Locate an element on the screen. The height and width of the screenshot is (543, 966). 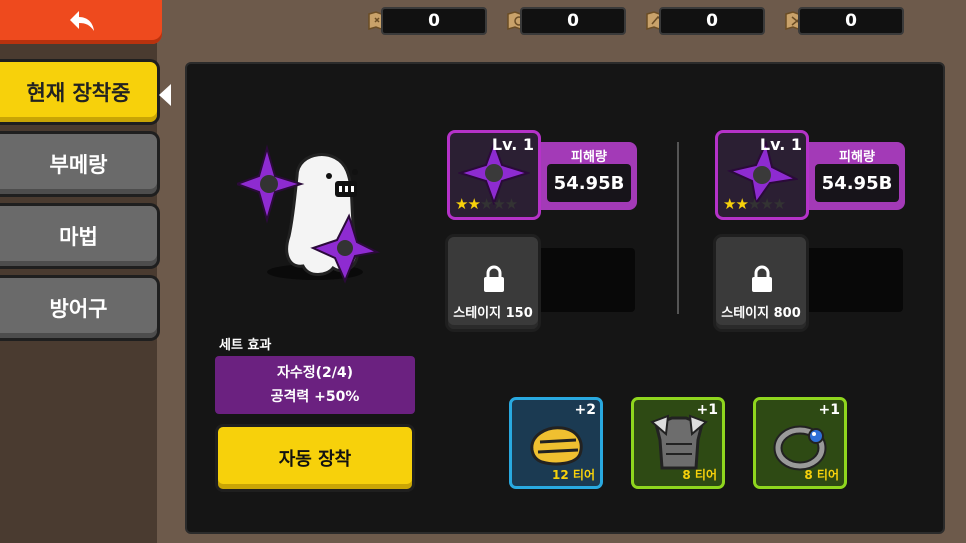
tab-armor: 방어구 is located at coordinates (80, 308).